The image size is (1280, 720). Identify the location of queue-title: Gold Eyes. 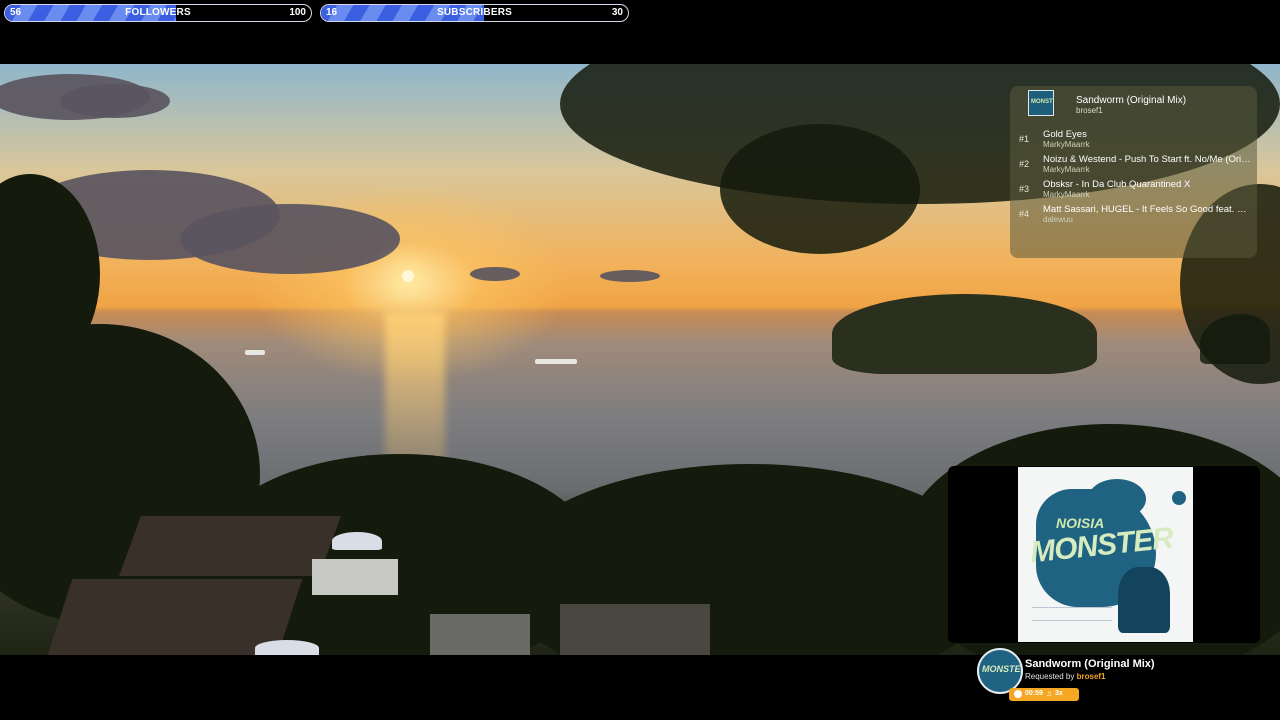
(1065, 134).